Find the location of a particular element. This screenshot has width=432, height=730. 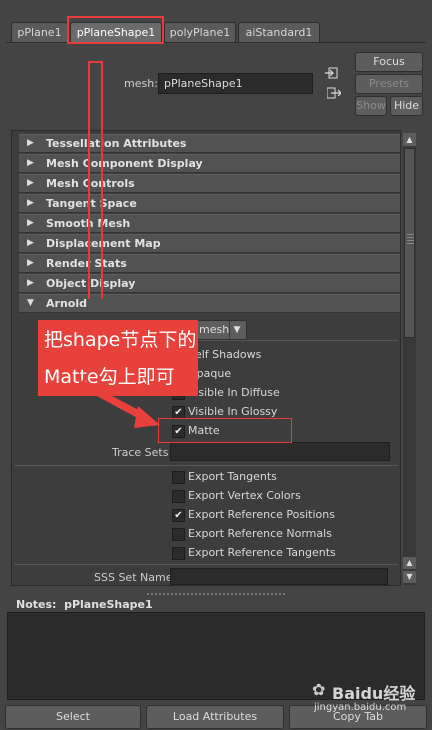

section-mesh-component-display: ▶ Mesh Component Display is located at coordinates (209, 163).